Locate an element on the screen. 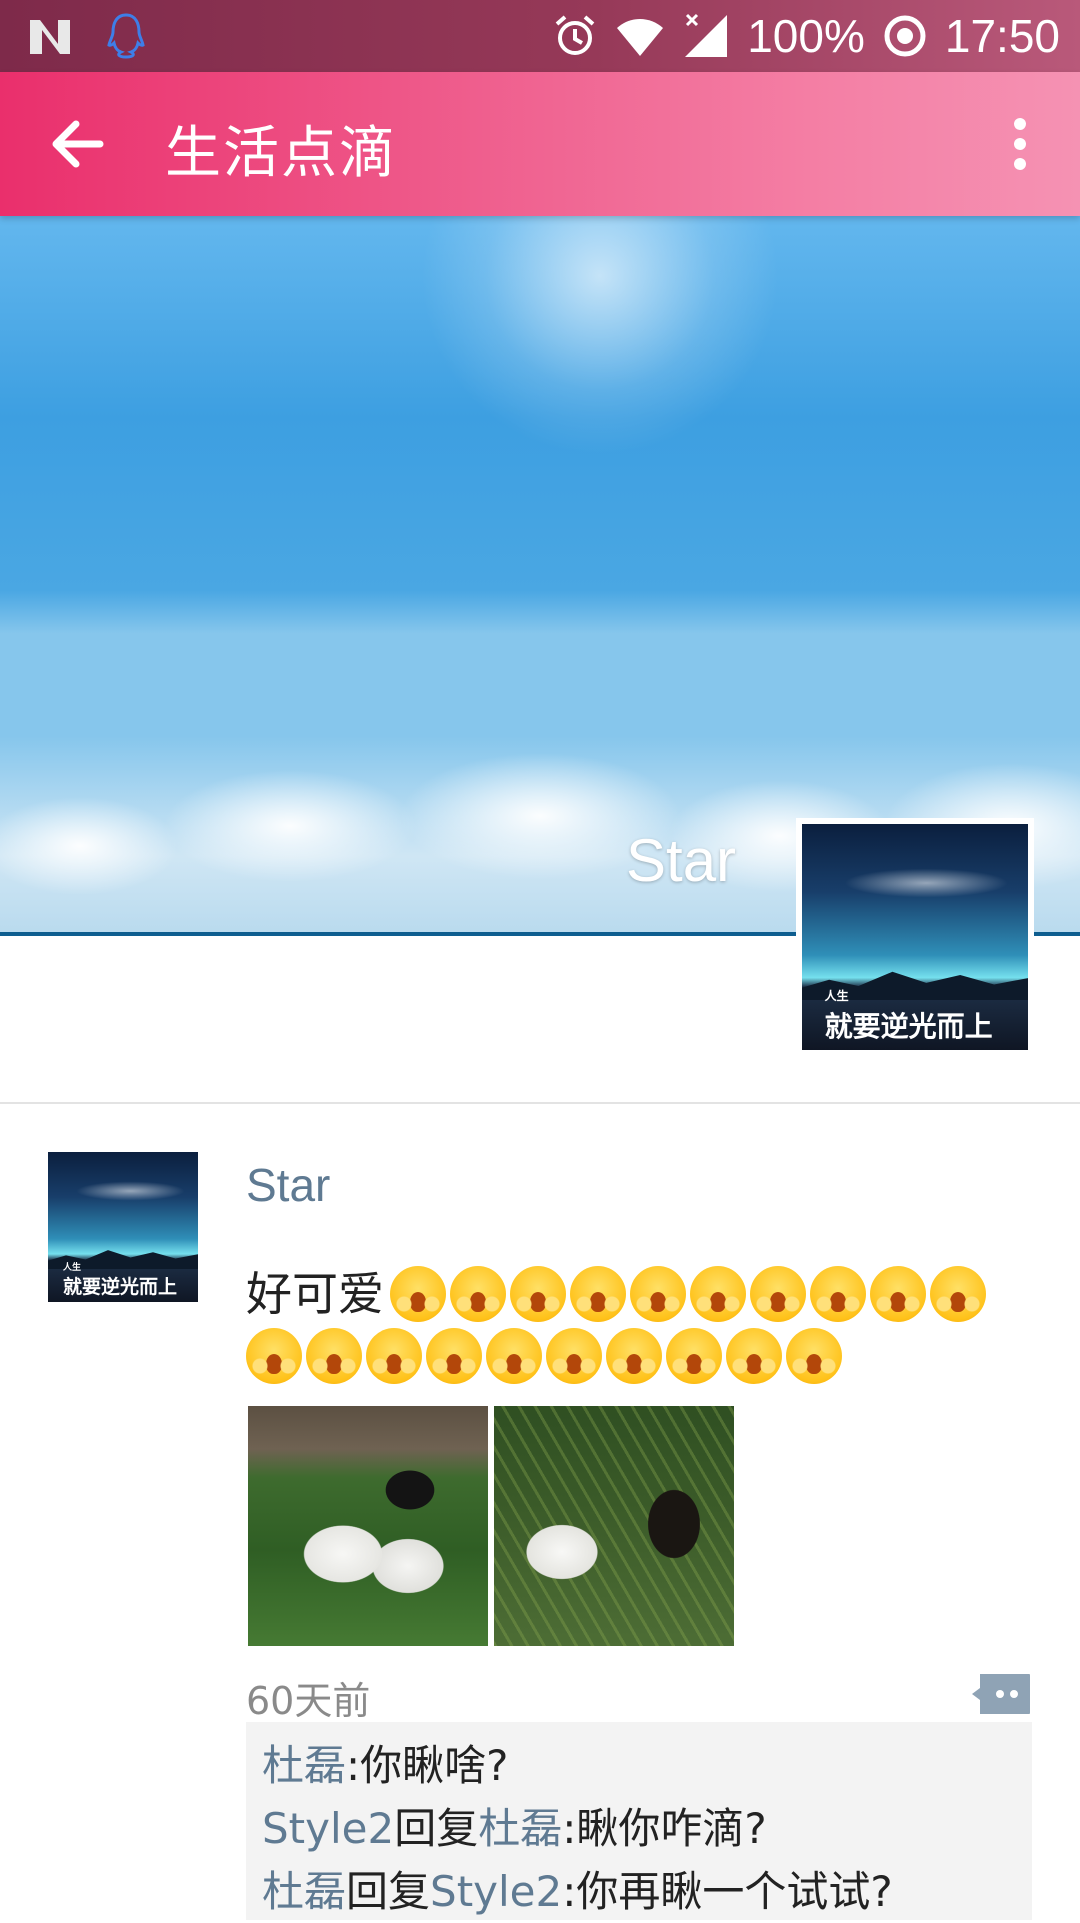 This screenshot has width=1080, height=1923. sync-circle-icon is located at coordinates (905, 36).